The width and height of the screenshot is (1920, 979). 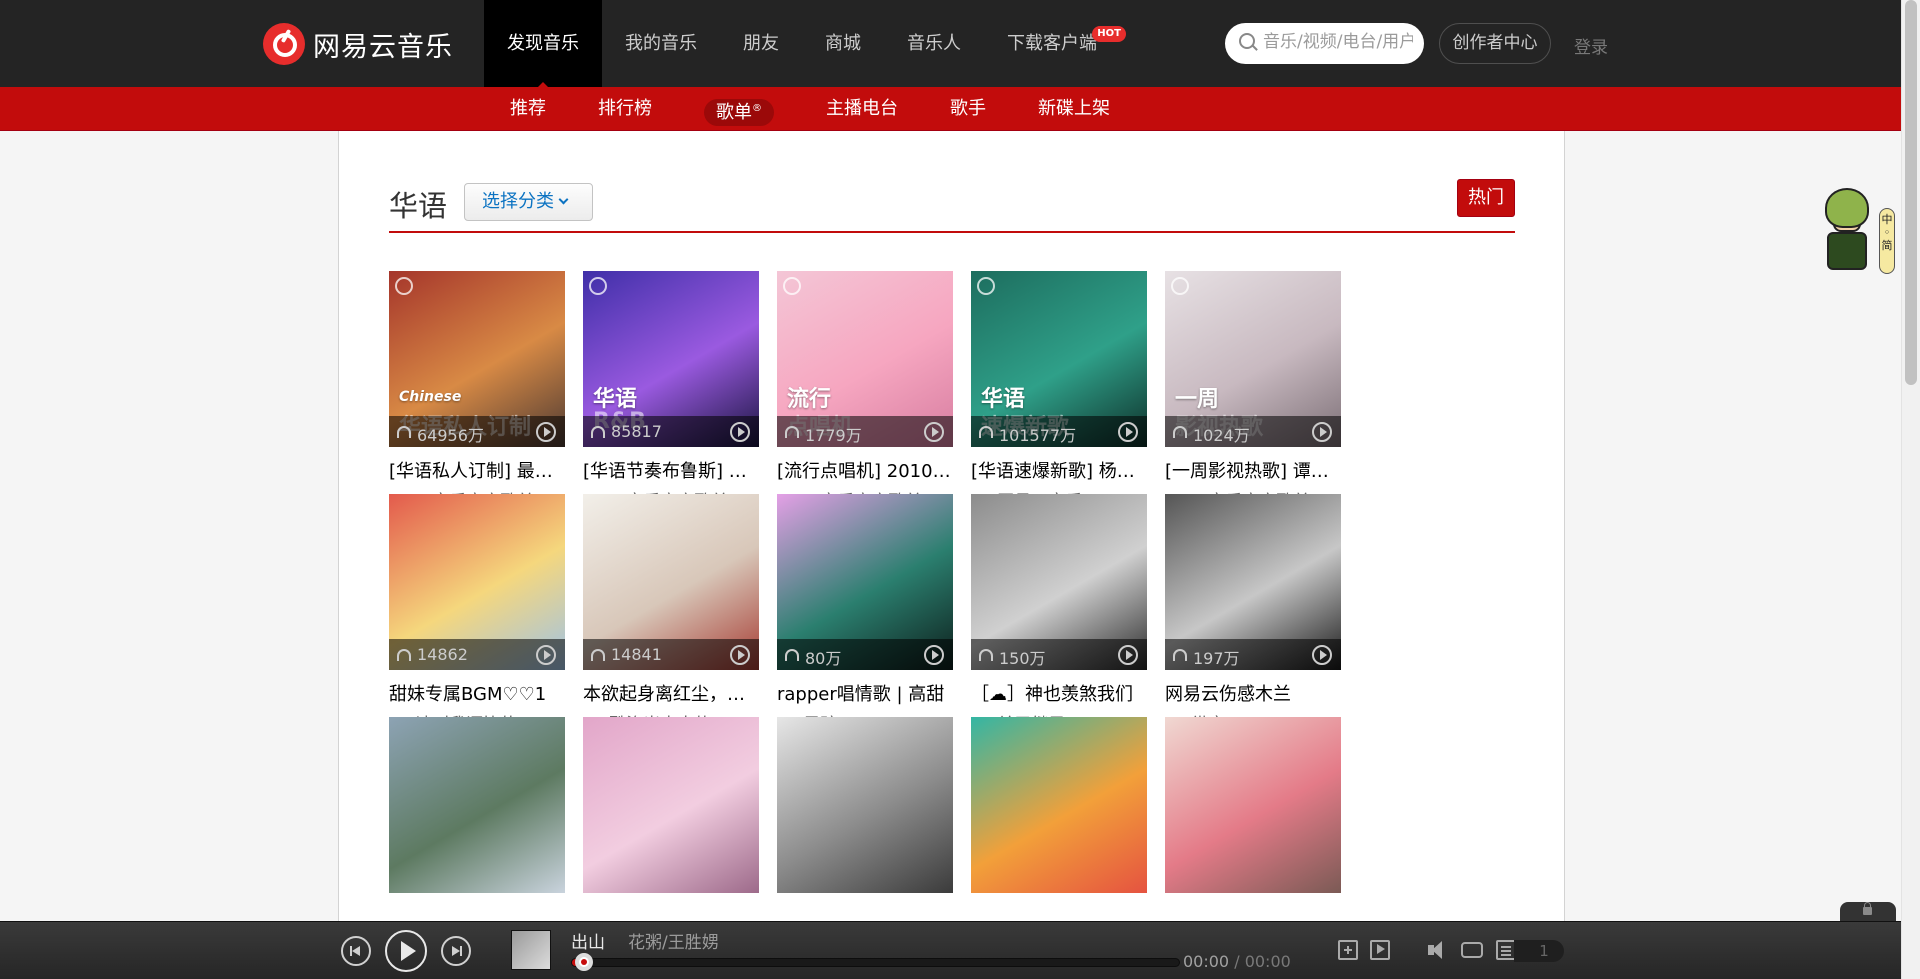 What do you see at coordinates (934, 43) in the screenshot?
I see `nav-item-musician: 音乐人` at bounding box center [934, 43].